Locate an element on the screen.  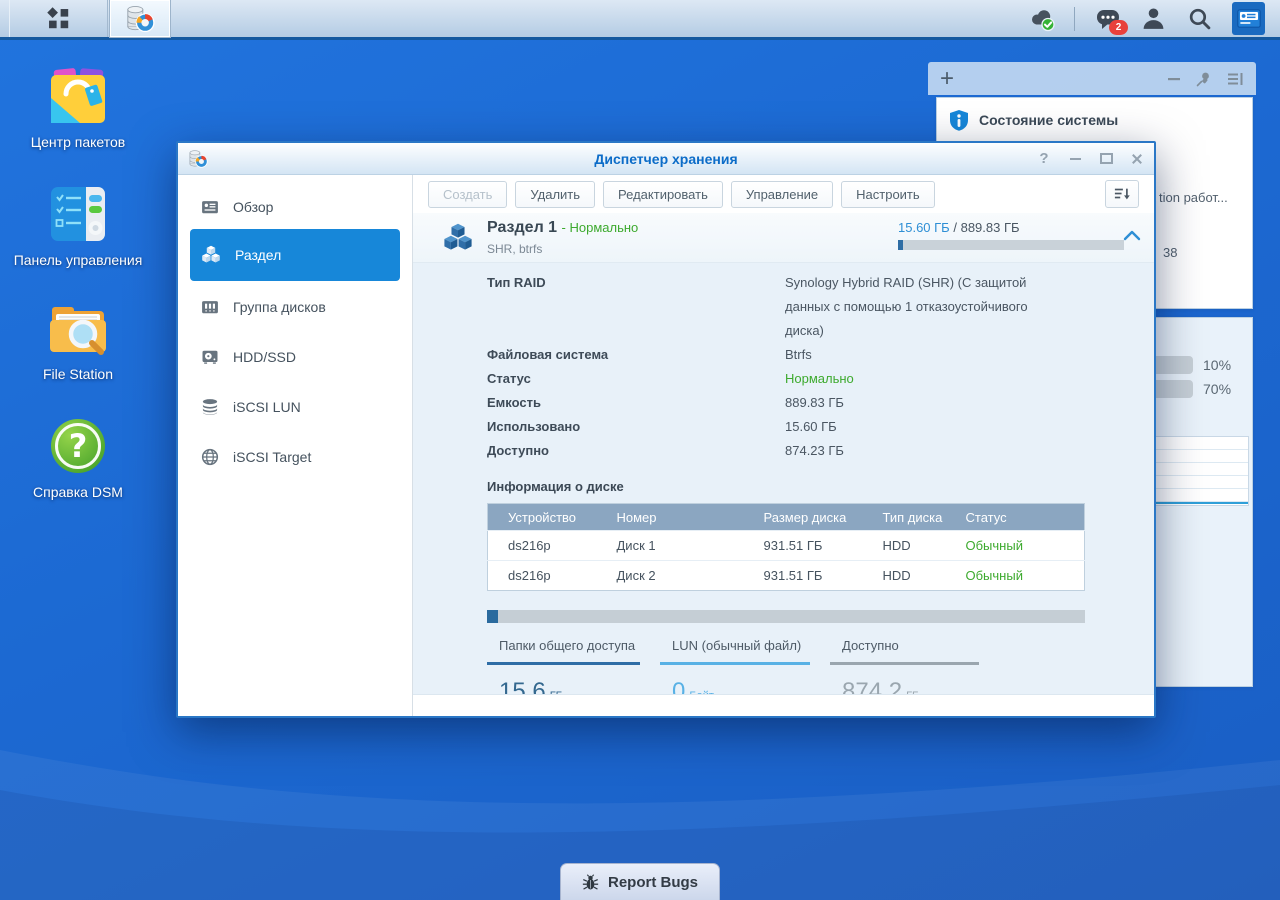
sort-button is located at coordinates (1122, 194).